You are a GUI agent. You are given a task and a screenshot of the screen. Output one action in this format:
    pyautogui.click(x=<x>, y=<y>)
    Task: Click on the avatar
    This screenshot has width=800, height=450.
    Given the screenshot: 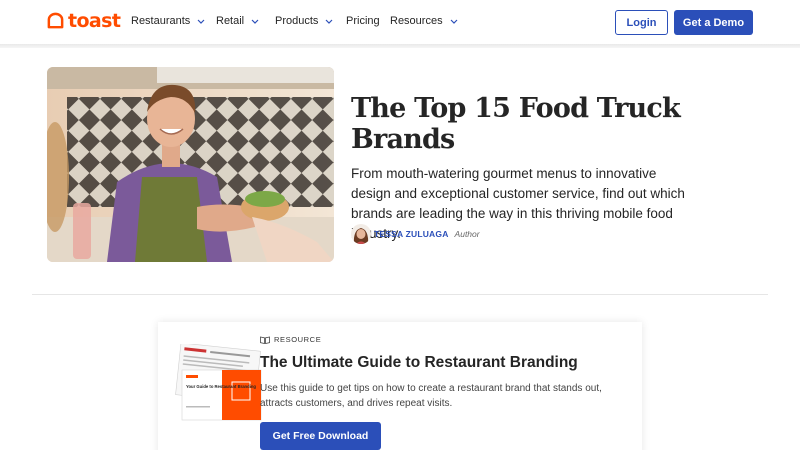 What is the action you would take?
    pyautogui.click(x=361, y=233)
    